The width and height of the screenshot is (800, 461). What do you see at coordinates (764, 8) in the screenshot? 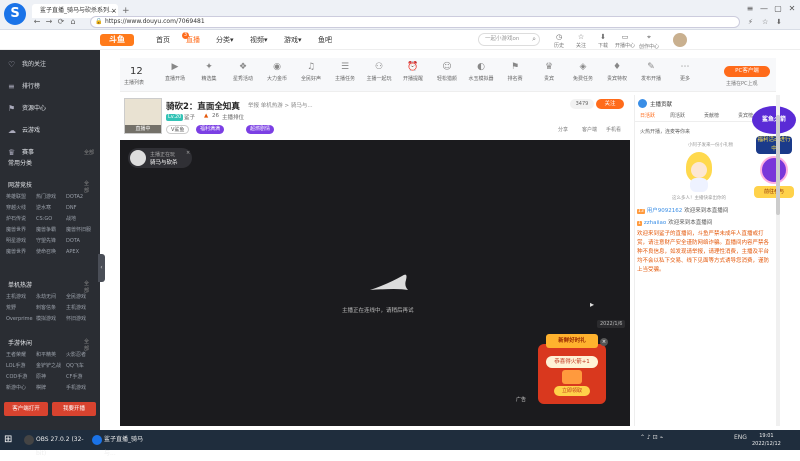
I see `minimize-button: —` at bounding box center [764, 8].